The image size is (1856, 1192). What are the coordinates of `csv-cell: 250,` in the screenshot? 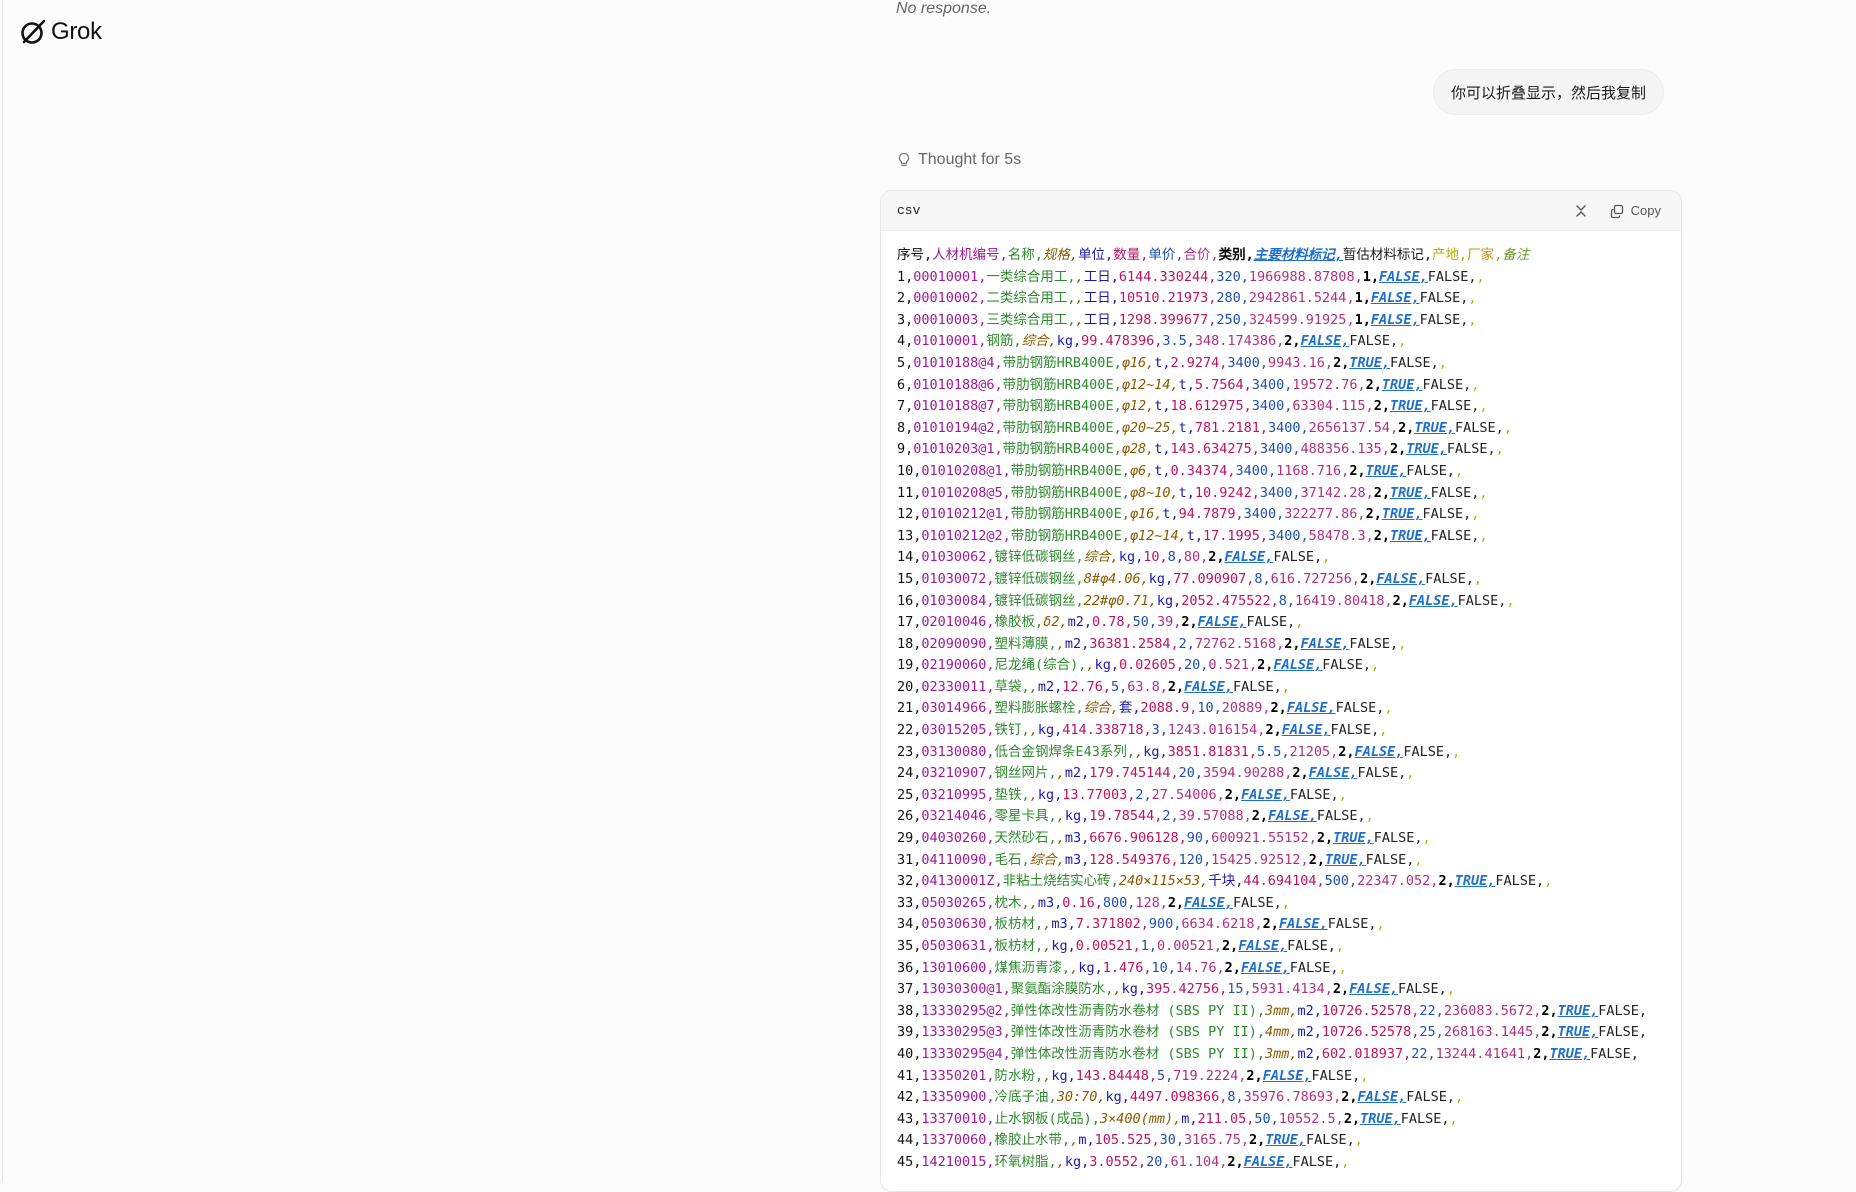 It's located at (1232, 319).